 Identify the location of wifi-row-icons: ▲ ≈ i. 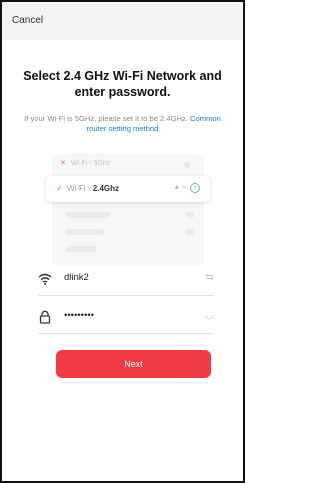
(186, 188).